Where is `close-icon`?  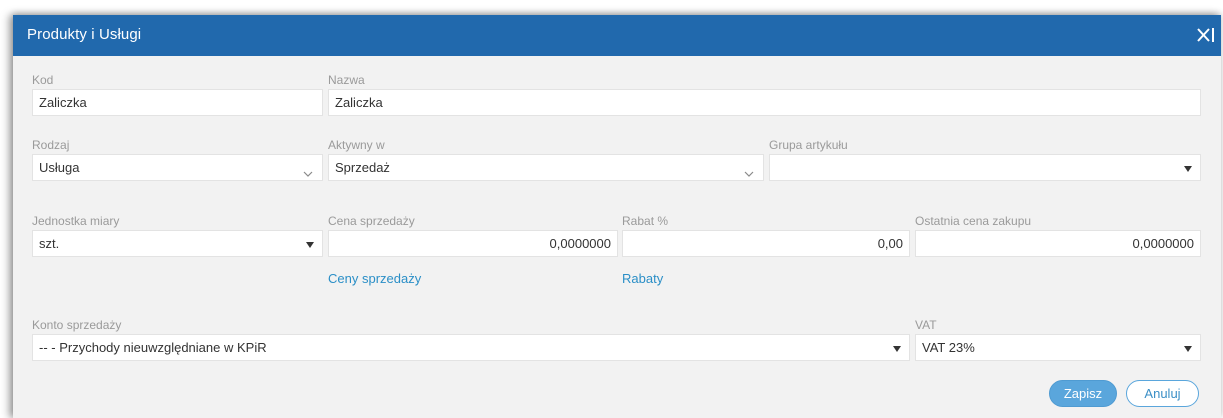
close-icon is located at coordinates (1206, 35).